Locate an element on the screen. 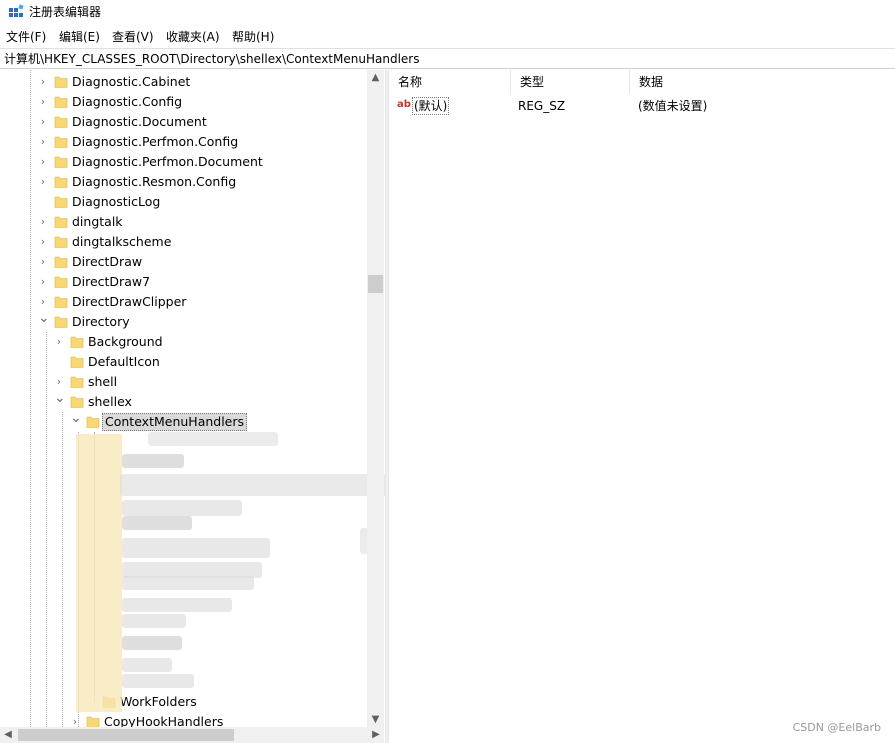  title-bar: 注册表编辑器 is located at coordinates (447, 12).